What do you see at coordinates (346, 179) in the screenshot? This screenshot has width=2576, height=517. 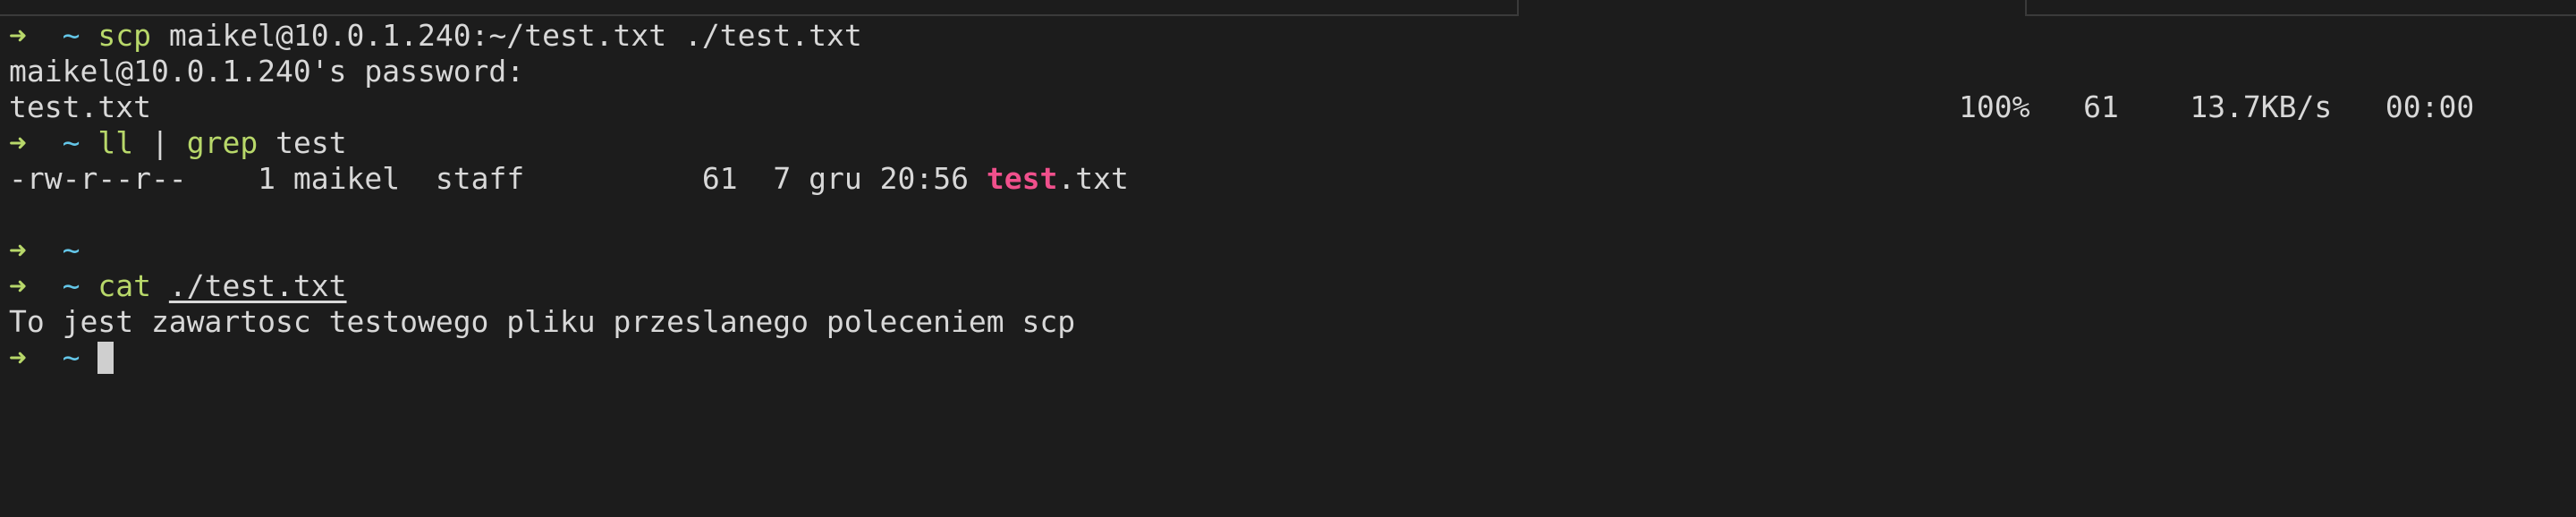 I see `file-owner: maikel` at bounding box center [346, 179].